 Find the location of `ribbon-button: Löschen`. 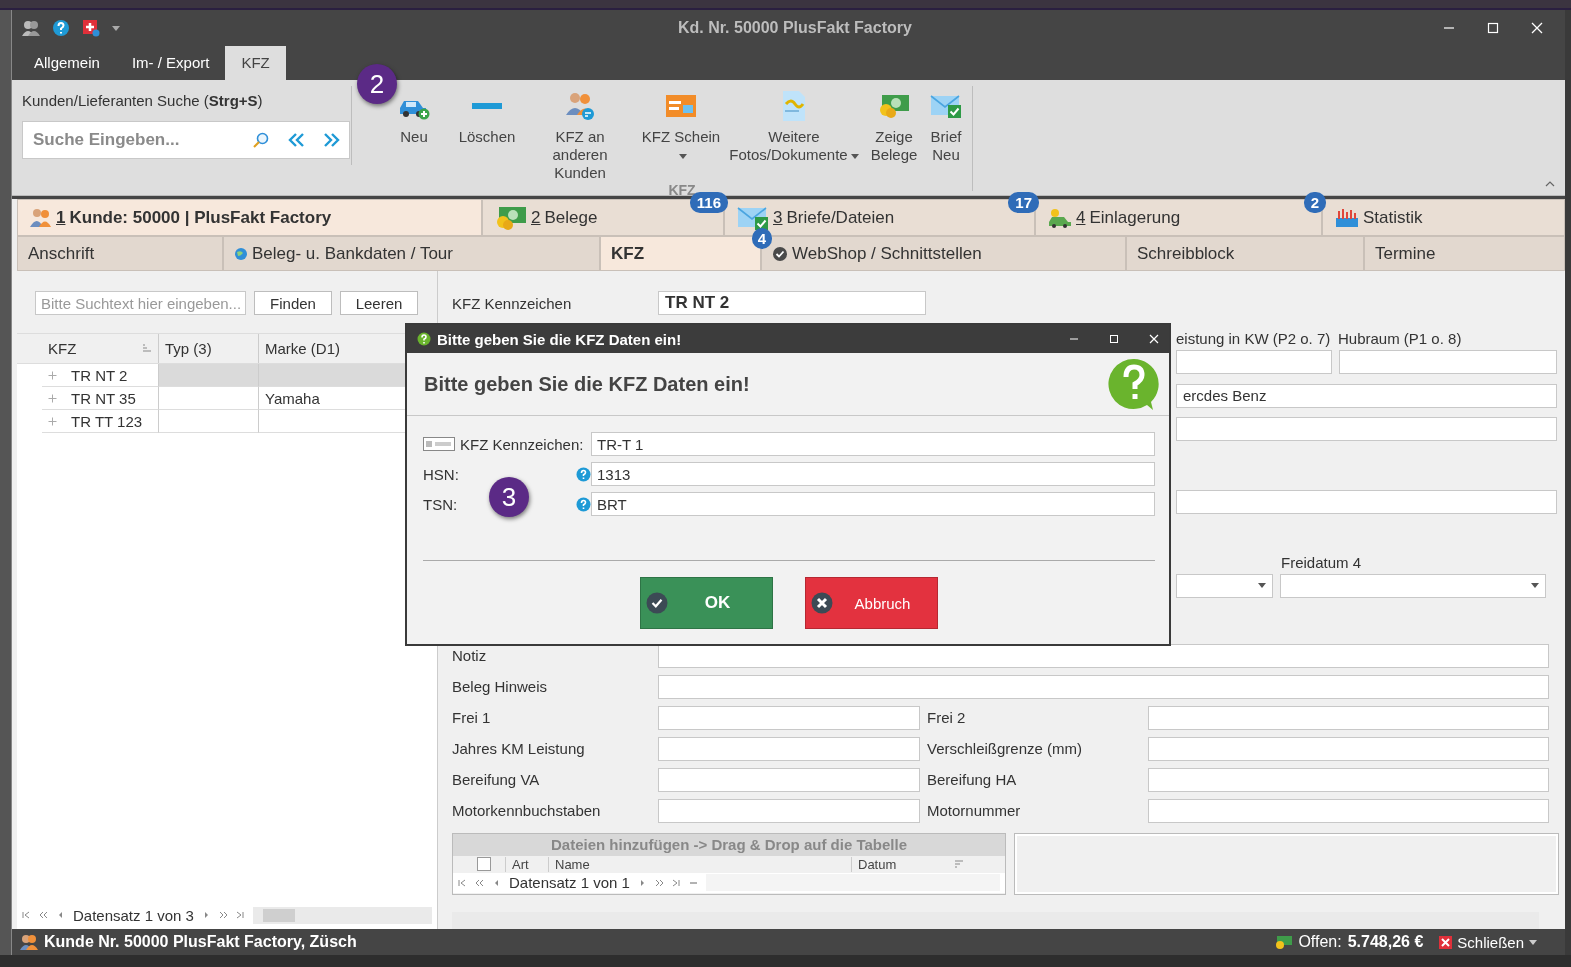

ribbon-button: Löschen is located at coordinates (487, 116).